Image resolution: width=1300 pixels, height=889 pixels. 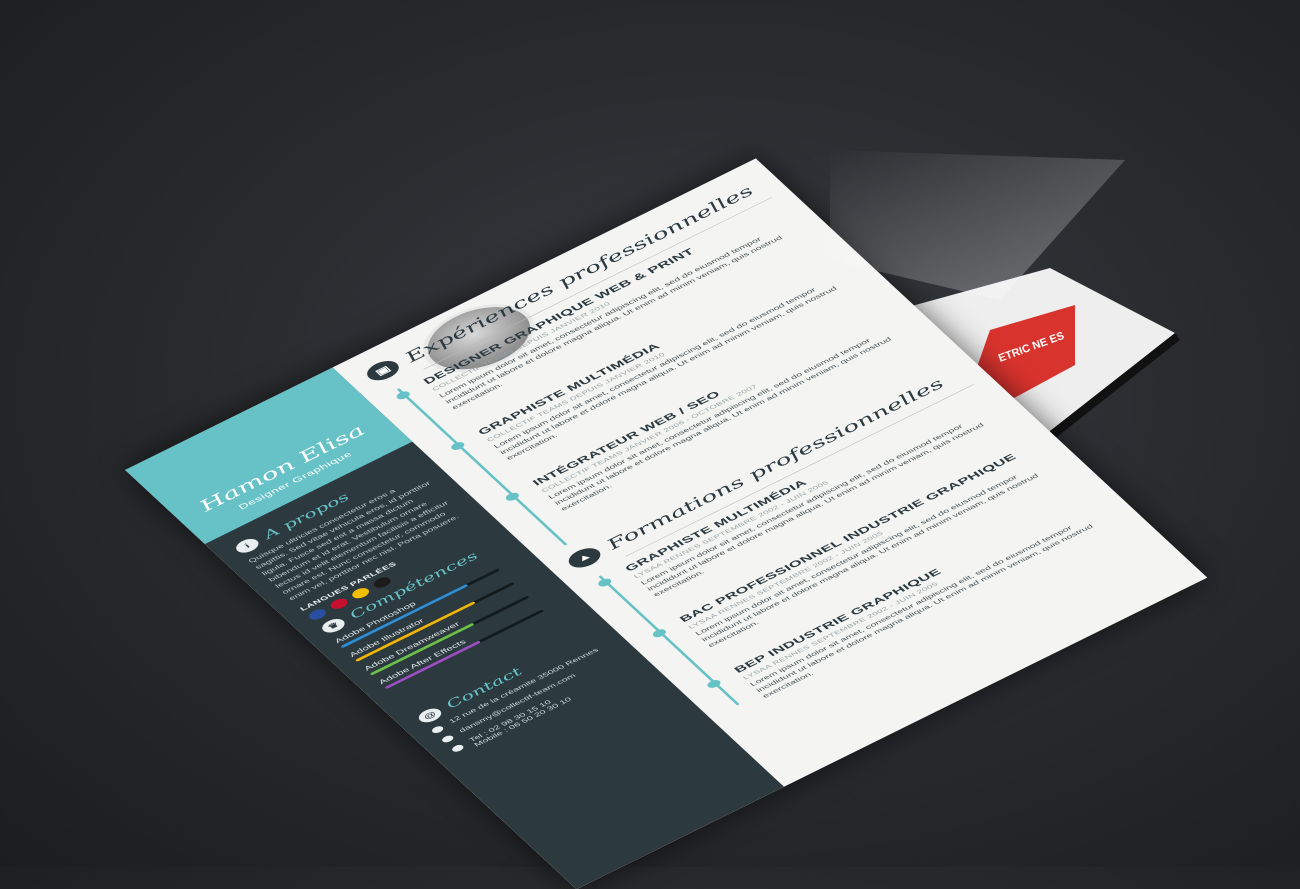 I want to click on graduation-cap-icon: ▲, so click(x=584, y=557).